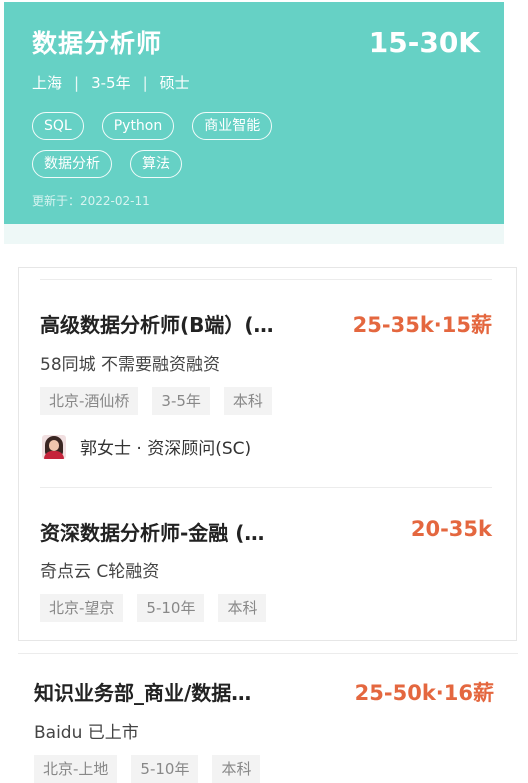  I want to click on job-location: 上海, so click(47, 83).